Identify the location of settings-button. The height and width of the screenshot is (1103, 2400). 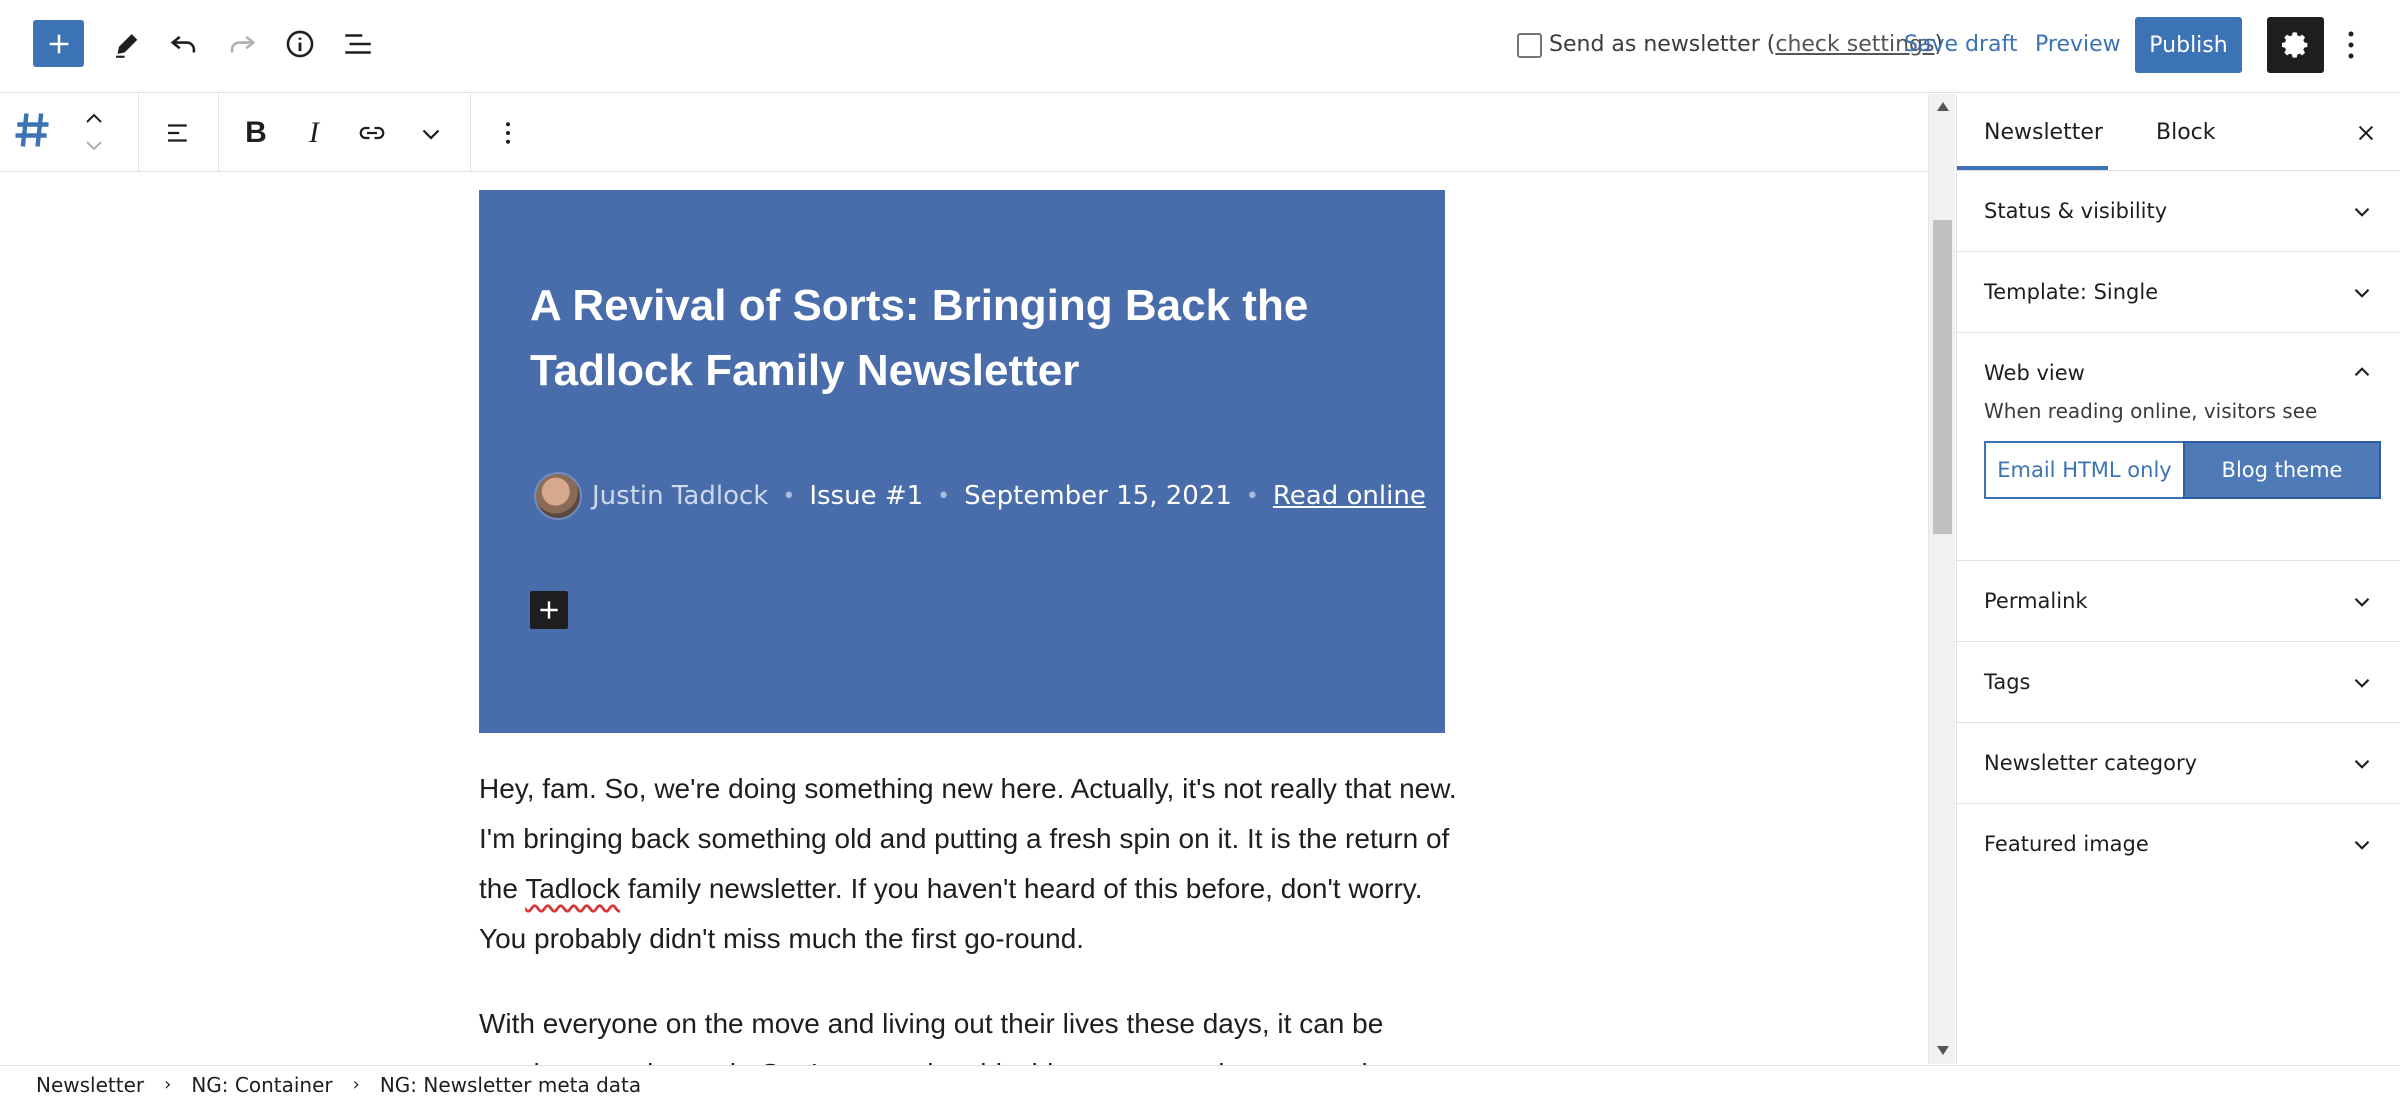
(2295, 45).